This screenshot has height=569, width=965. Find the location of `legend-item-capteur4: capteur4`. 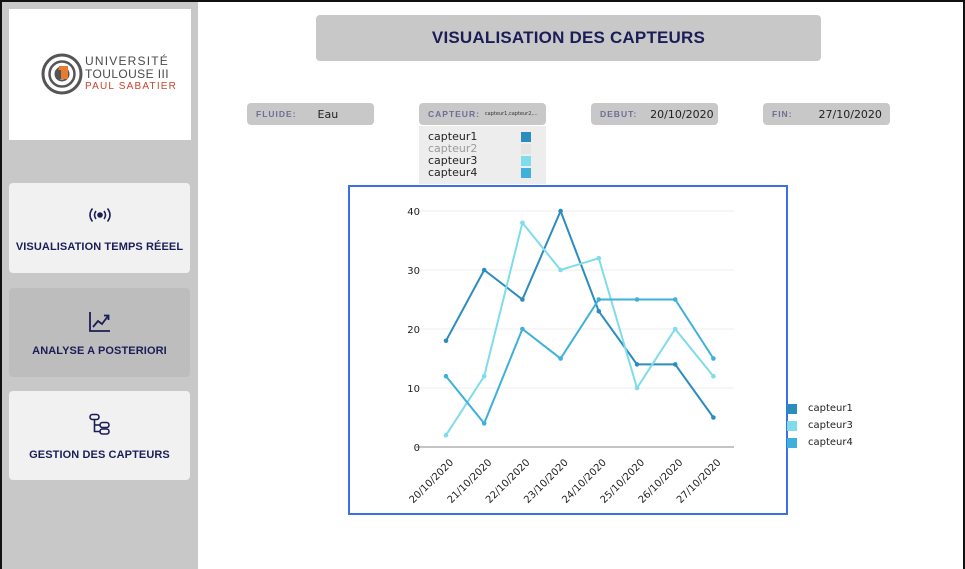

legend-item-capteur4: capteur4 is located at coordinates (837, 443).